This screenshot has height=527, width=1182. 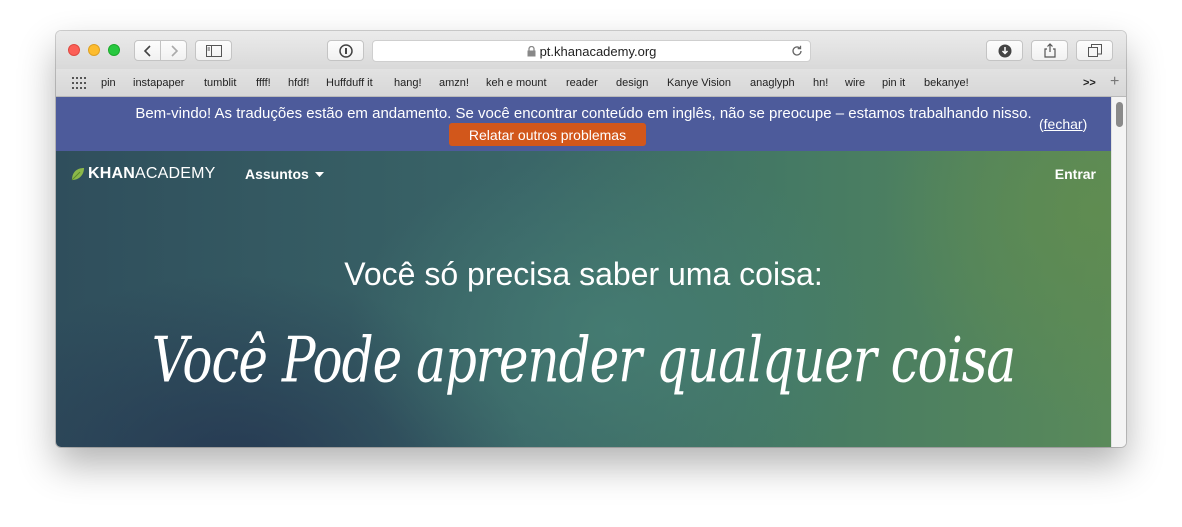 I want to click on bookmark-item: hang!, so click(x=408, y=83).